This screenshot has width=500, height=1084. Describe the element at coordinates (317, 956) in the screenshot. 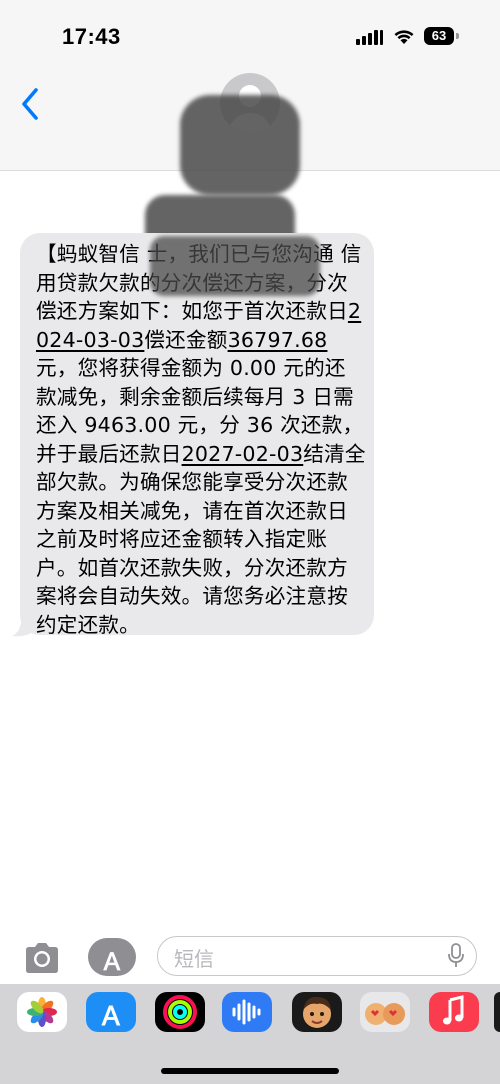

I see `message-input: 短信` at that location.